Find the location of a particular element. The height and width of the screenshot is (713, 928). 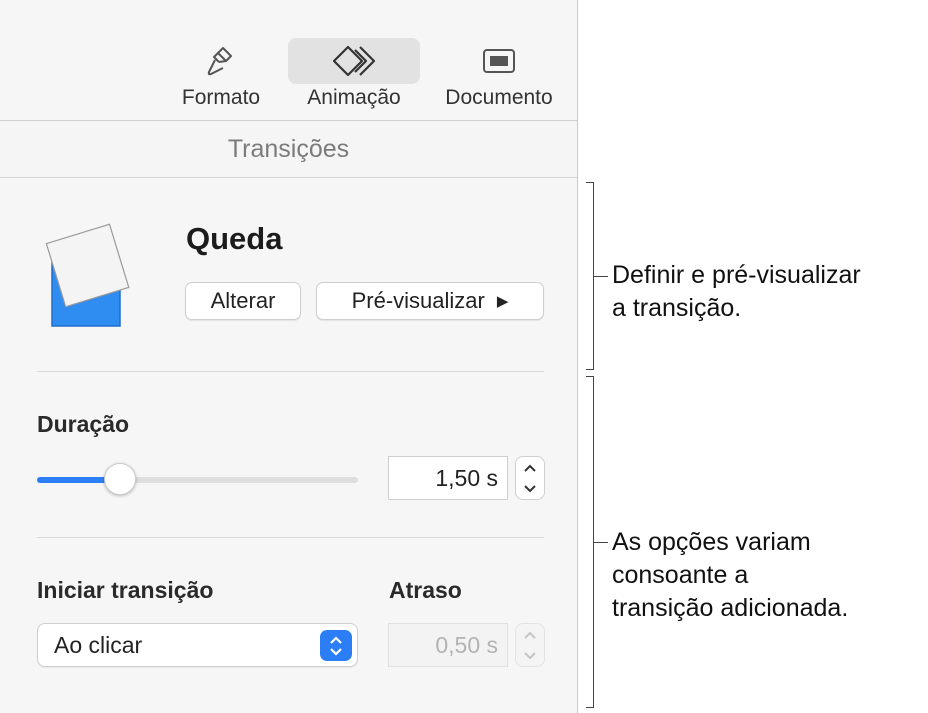

preview-button: Pré-visualizar ▶ is located at coordinates (430, 301).